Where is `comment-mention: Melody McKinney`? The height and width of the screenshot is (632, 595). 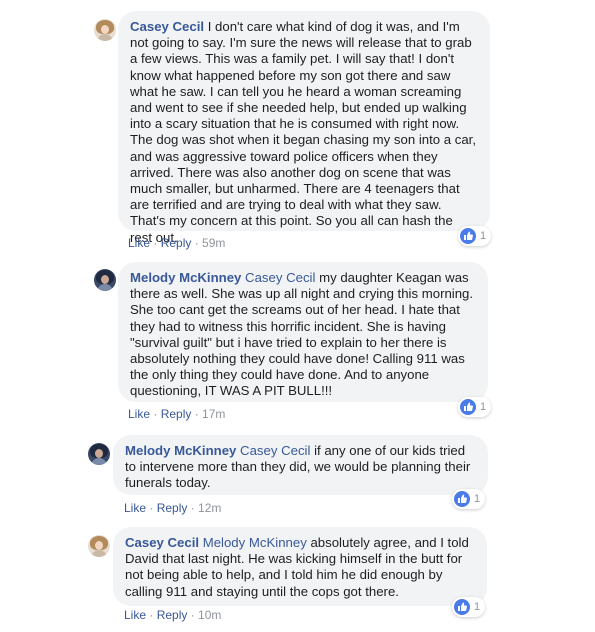
comment-mention: Melody McKinney is located at coordinates (253, 542).